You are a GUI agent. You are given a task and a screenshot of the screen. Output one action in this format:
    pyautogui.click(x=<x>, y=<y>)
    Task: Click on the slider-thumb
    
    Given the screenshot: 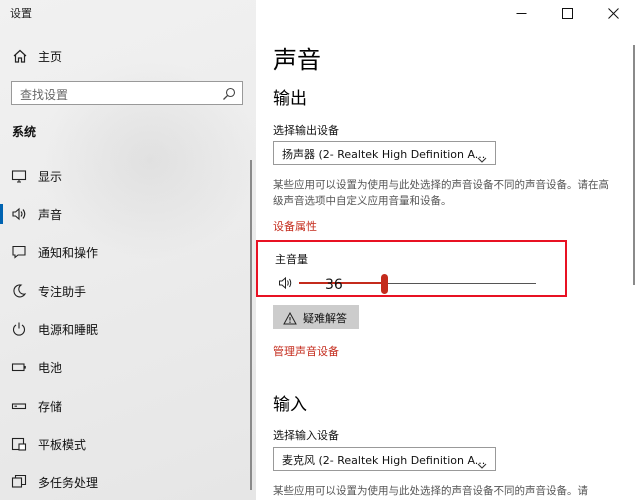 What is the action you would take?
    pyautogui.click(x=385, y=284)
    